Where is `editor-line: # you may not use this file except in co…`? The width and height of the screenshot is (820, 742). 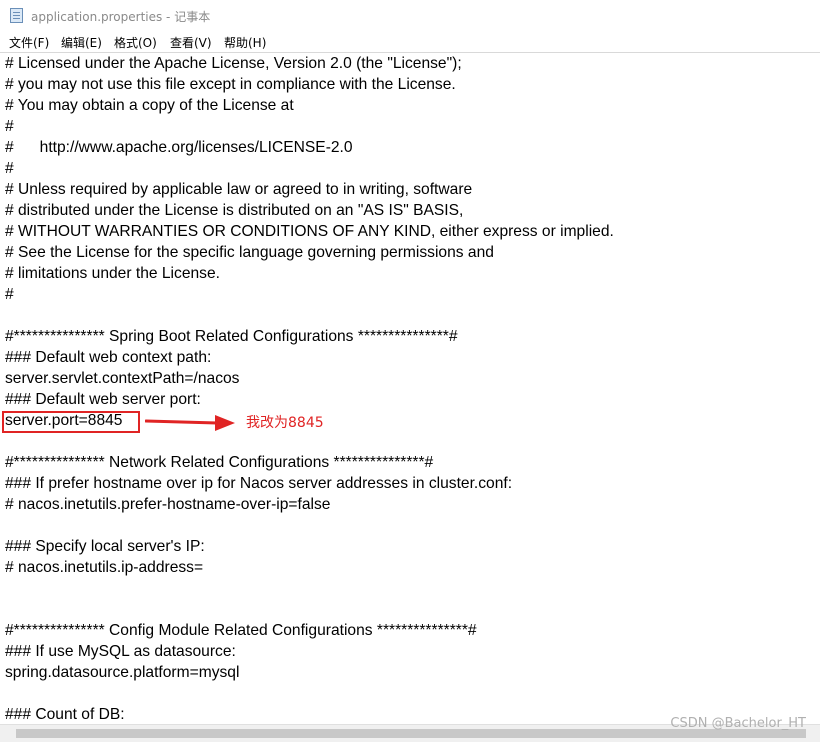 editor-line: # you may not use this file except in co… is located at coordinates (230, 84).